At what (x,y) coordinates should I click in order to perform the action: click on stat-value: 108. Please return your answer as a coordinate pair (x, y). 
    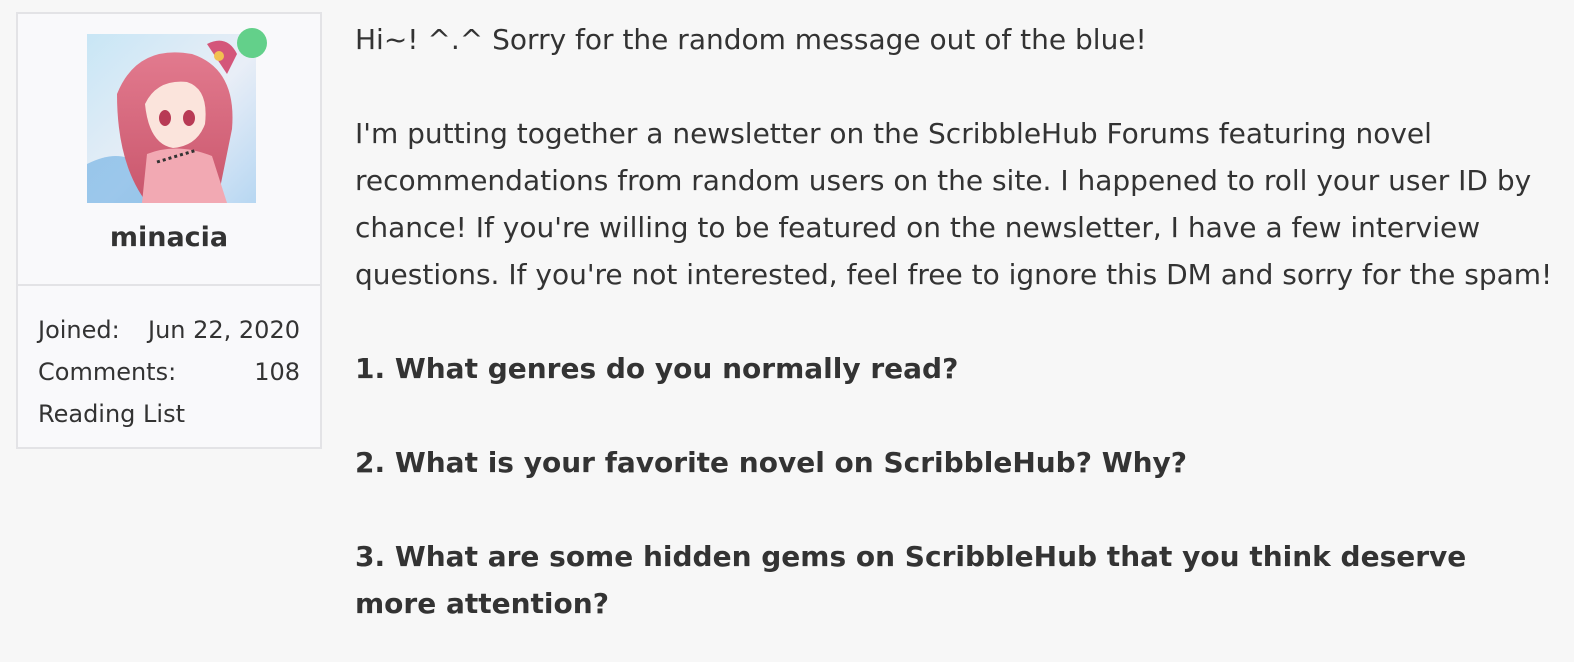
    Looking at the image, I should click on (277, 373).